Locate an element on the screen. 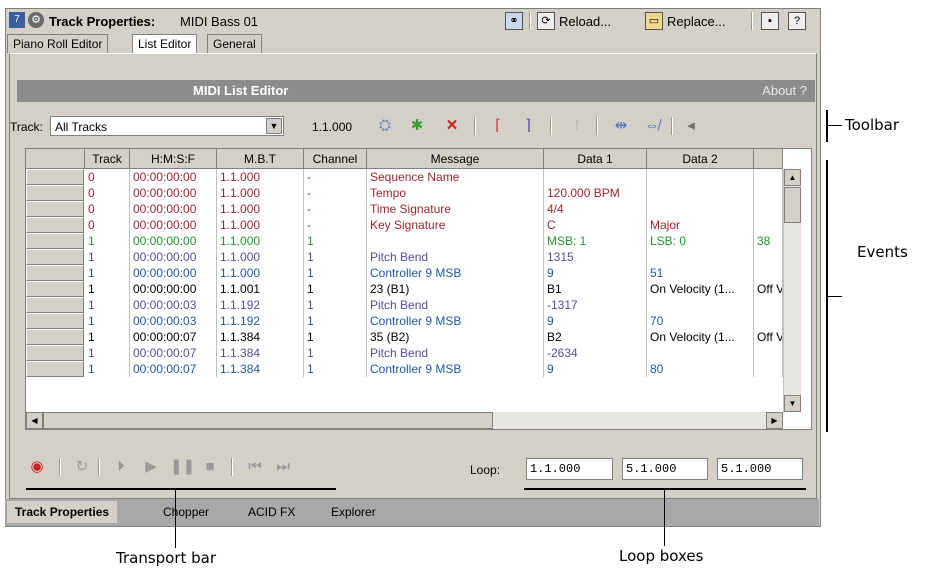  cell-message is located at coordinates (455, 241).